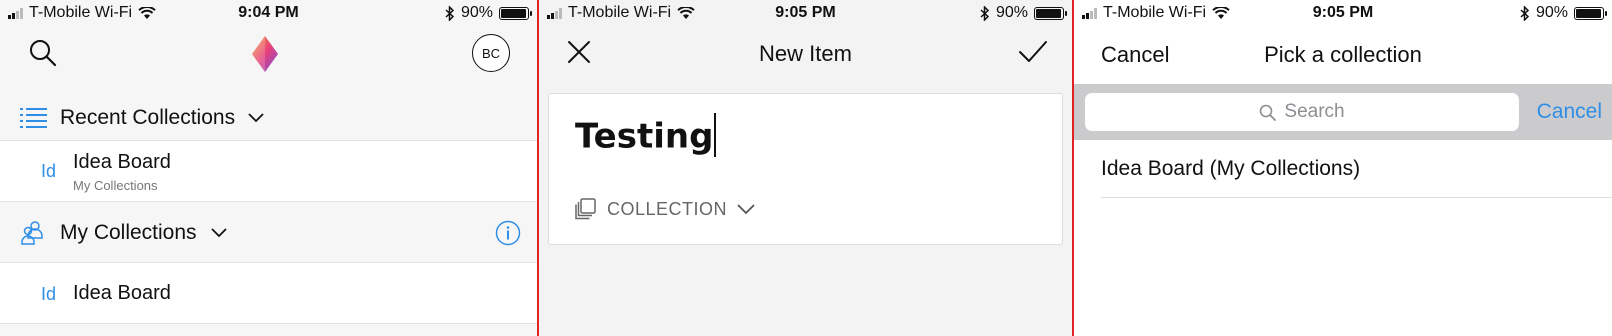 Image resolution: width=1612 pixels, height=336 pixels. I want to click on page-title: New Item, so click(805, 53).